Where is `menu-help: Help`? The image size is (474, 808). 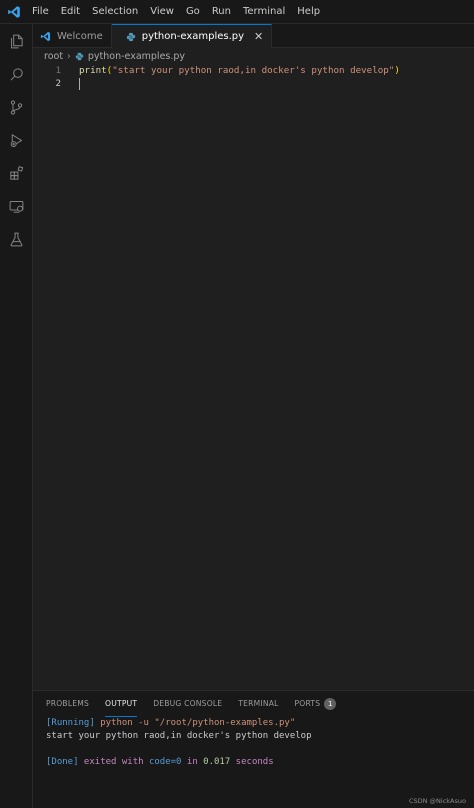
menu-help: Help is located at coordinates (308, 12).